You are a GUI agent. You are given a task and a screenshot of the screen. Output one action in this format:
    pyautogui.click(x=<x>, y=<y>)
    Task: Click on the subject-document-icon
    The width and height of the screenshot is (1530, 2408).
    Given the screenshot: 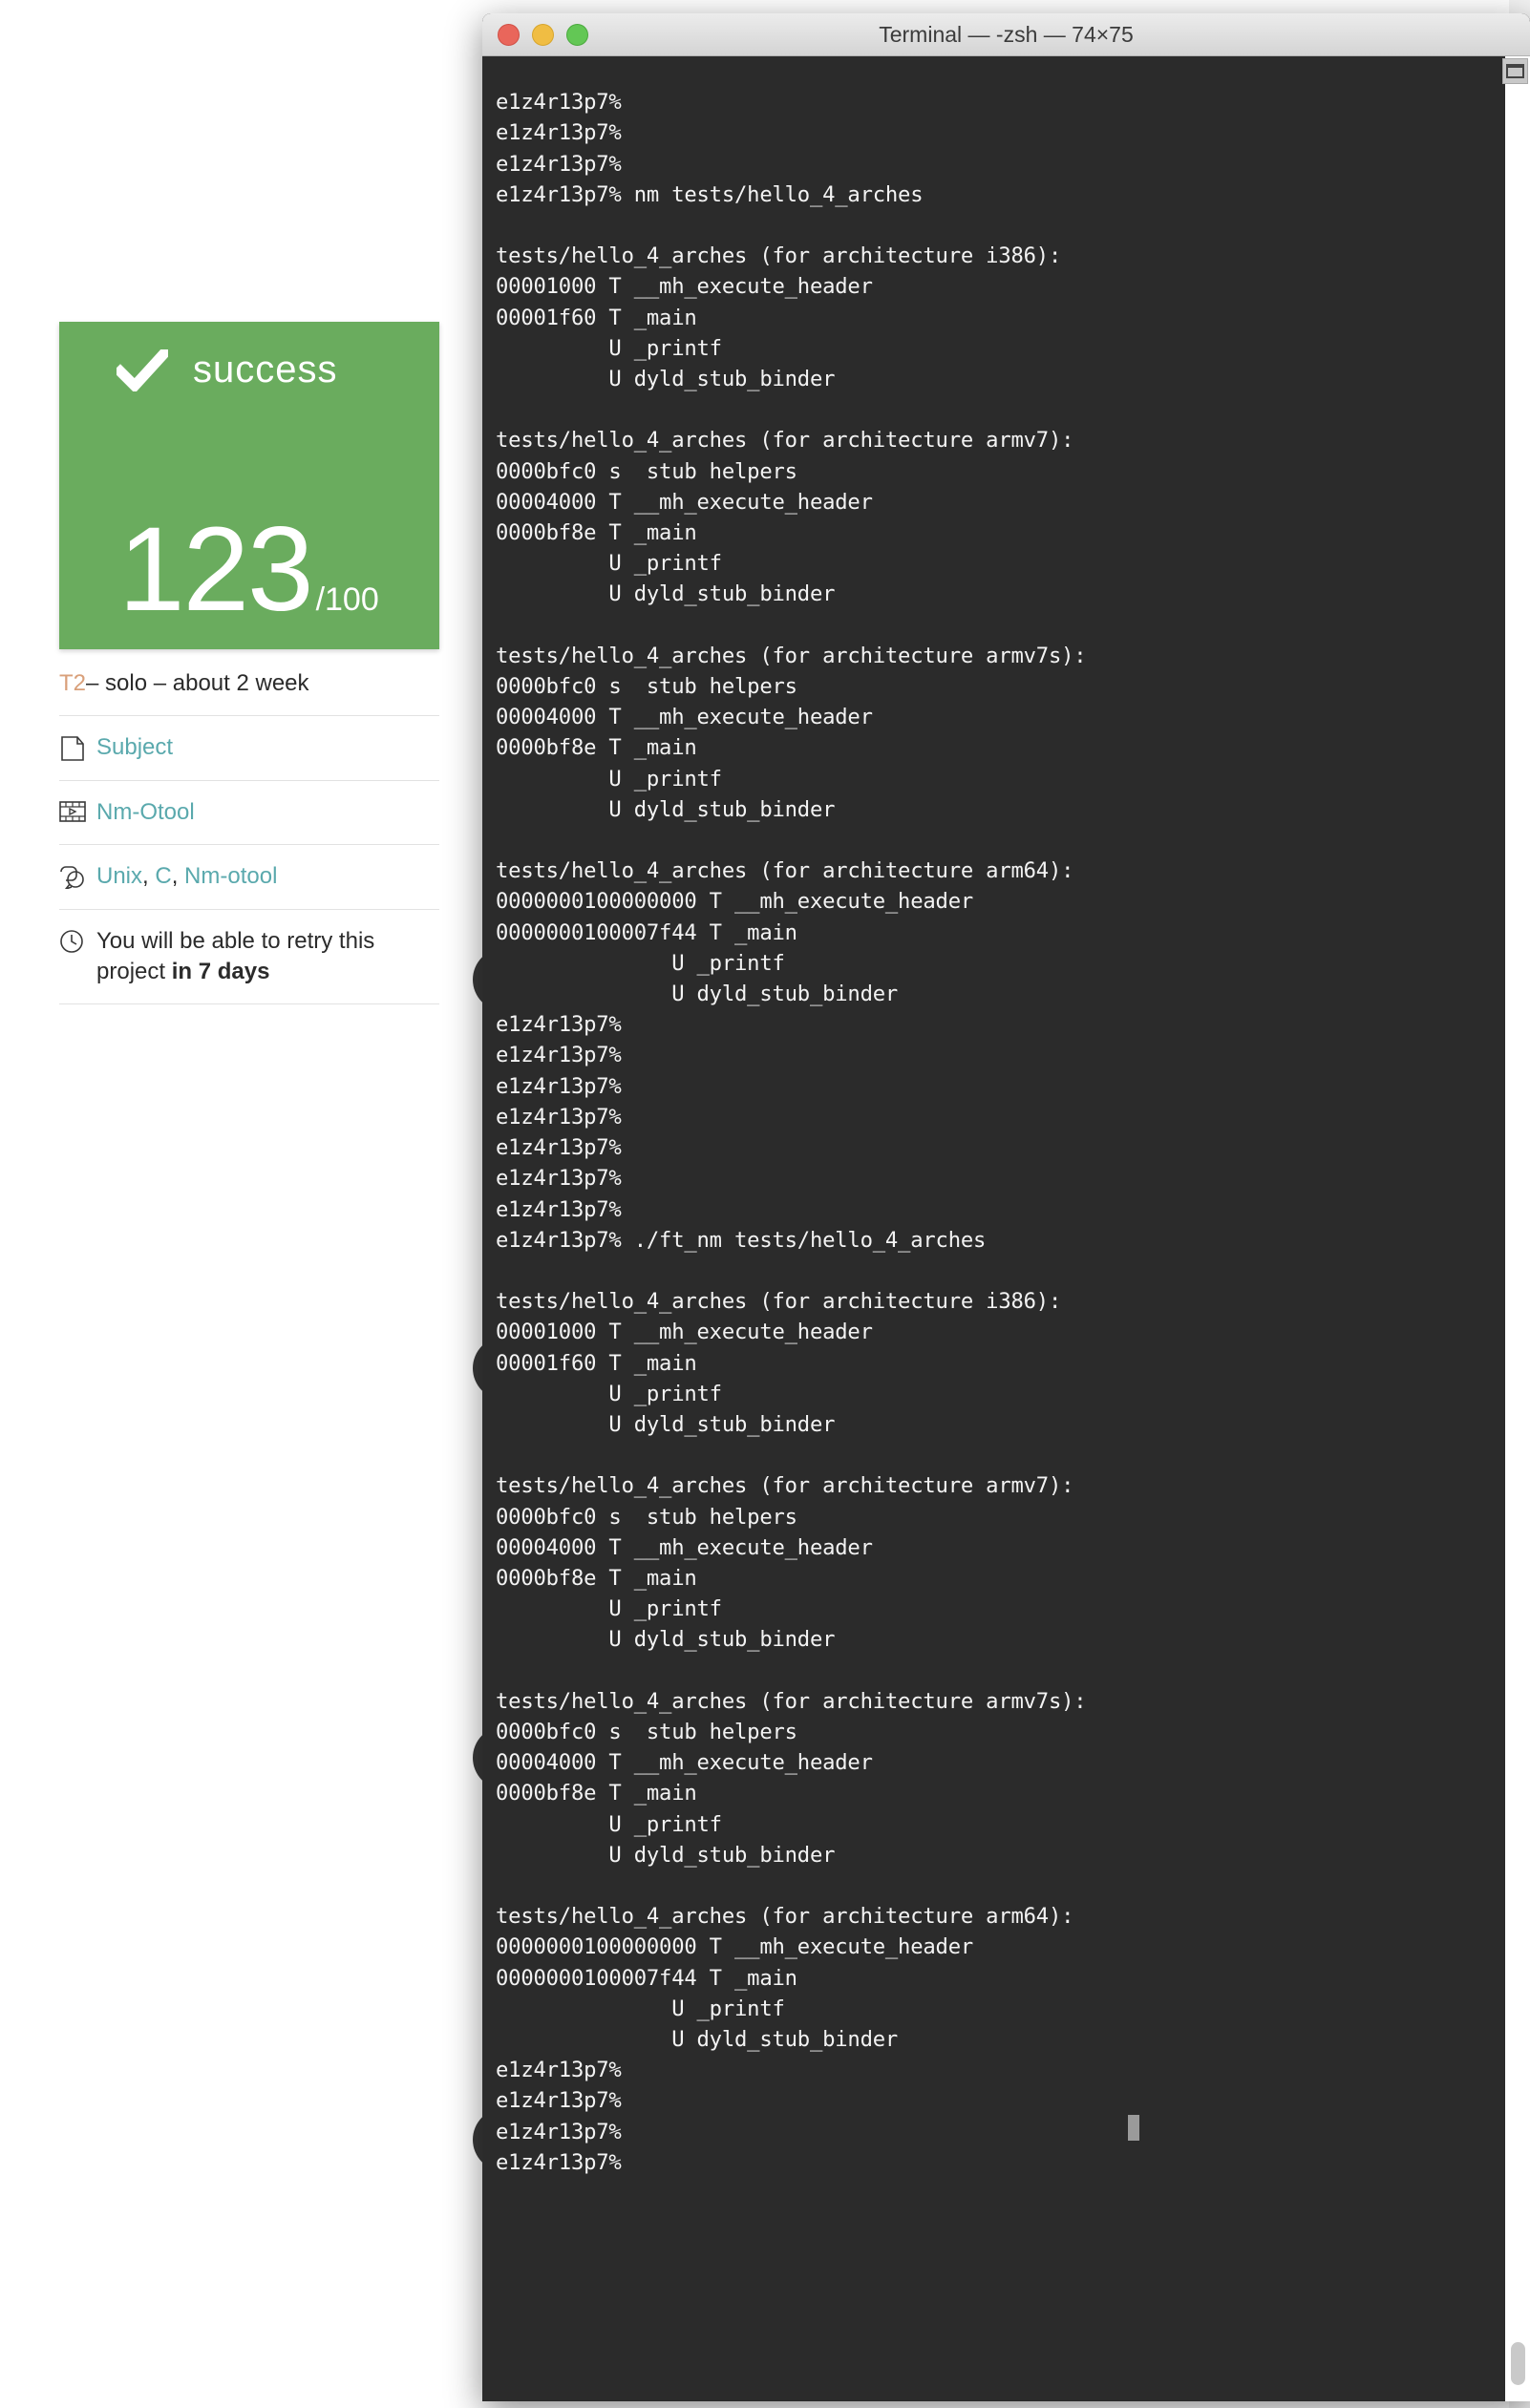 What is the action you would take?
    pyautogui.click(x=74, y=748)
    